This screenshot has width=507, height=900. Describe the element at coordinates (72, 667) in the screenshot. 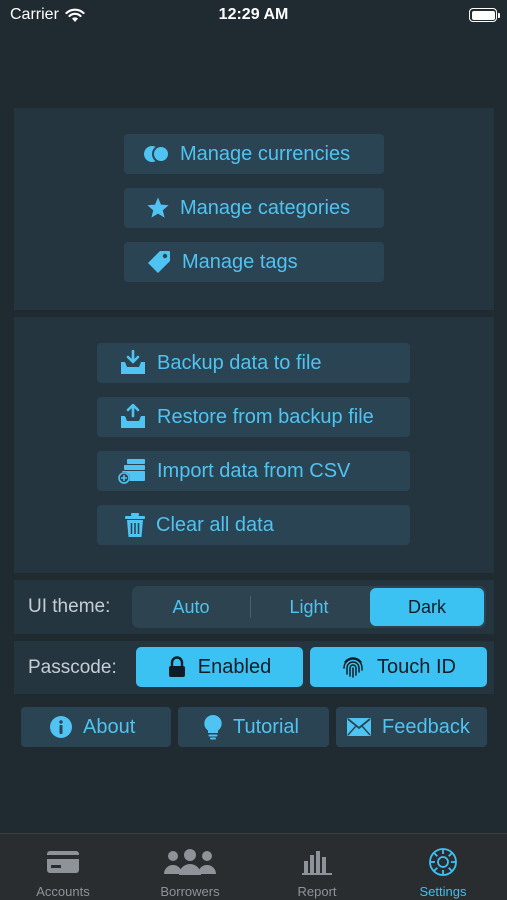

I see `passcode-label: Passcode:` at that location.